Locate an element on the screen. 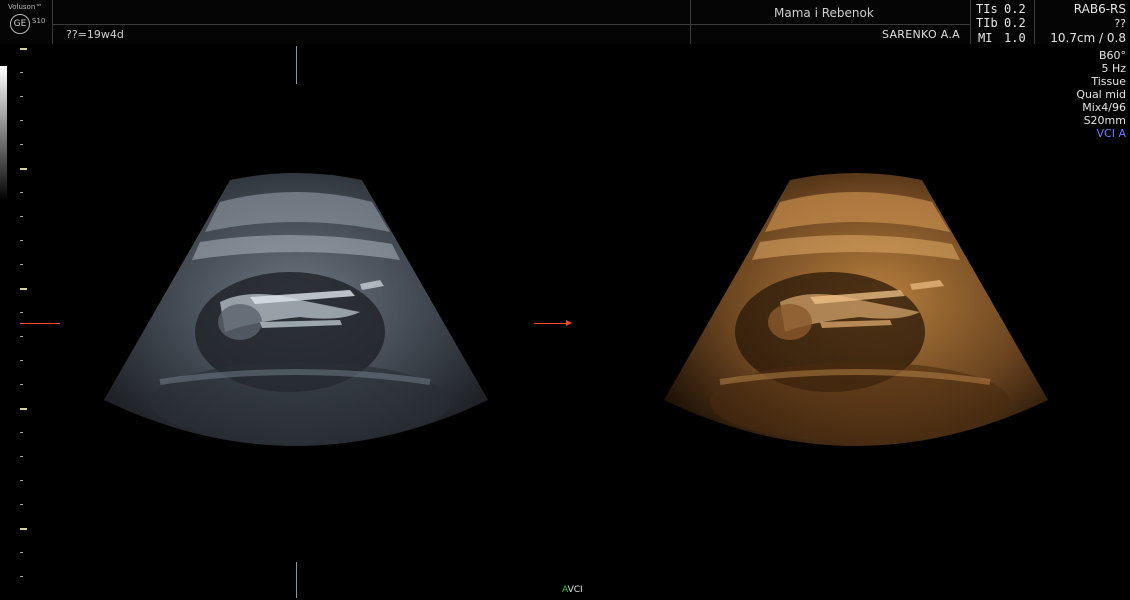 The image size is (1130, 600). mi-value: 1.0 is located at coordinates (1015, 38).